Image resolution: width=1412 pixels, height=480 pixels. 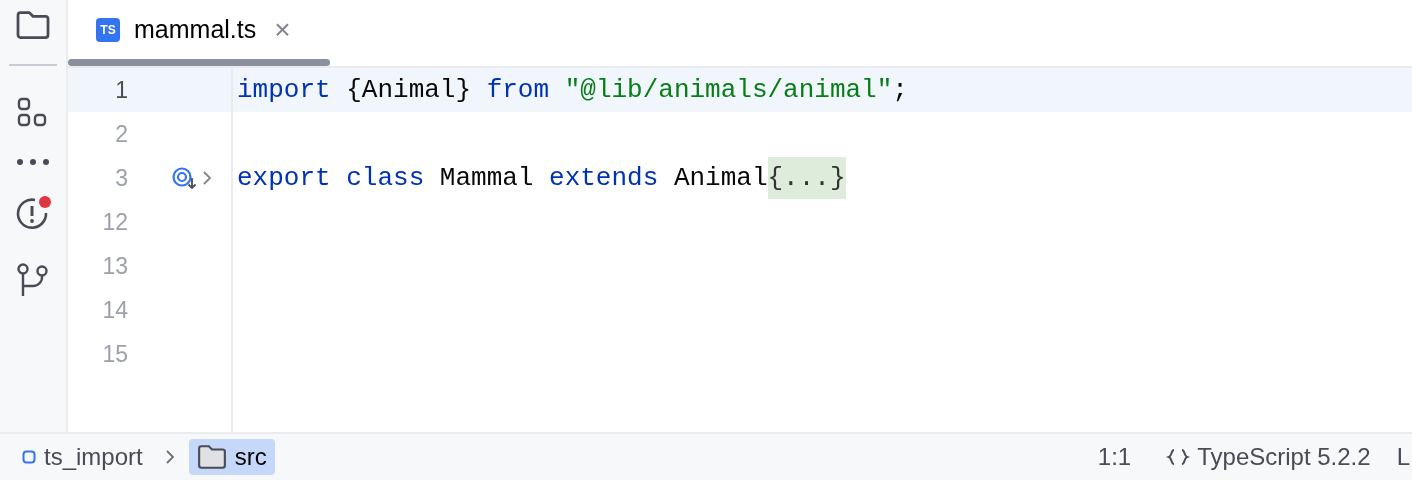 What do you see at coordinates (185, 178) in the screenshot?
I see `implemented-icon` at bounding box center [185, 178].